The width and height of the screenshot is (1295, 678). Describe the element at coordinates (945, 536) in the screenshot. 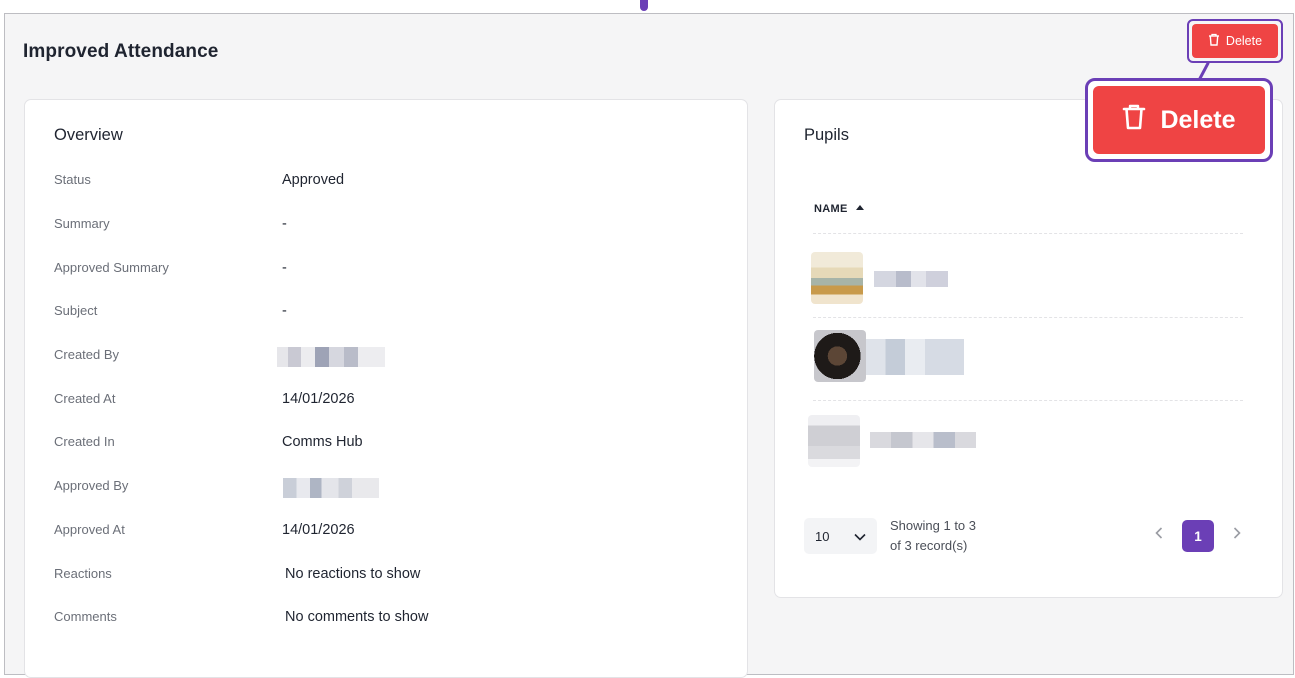

I see `showing-records-text: Showing 1 to 3 of 3 record(s)` at that location.